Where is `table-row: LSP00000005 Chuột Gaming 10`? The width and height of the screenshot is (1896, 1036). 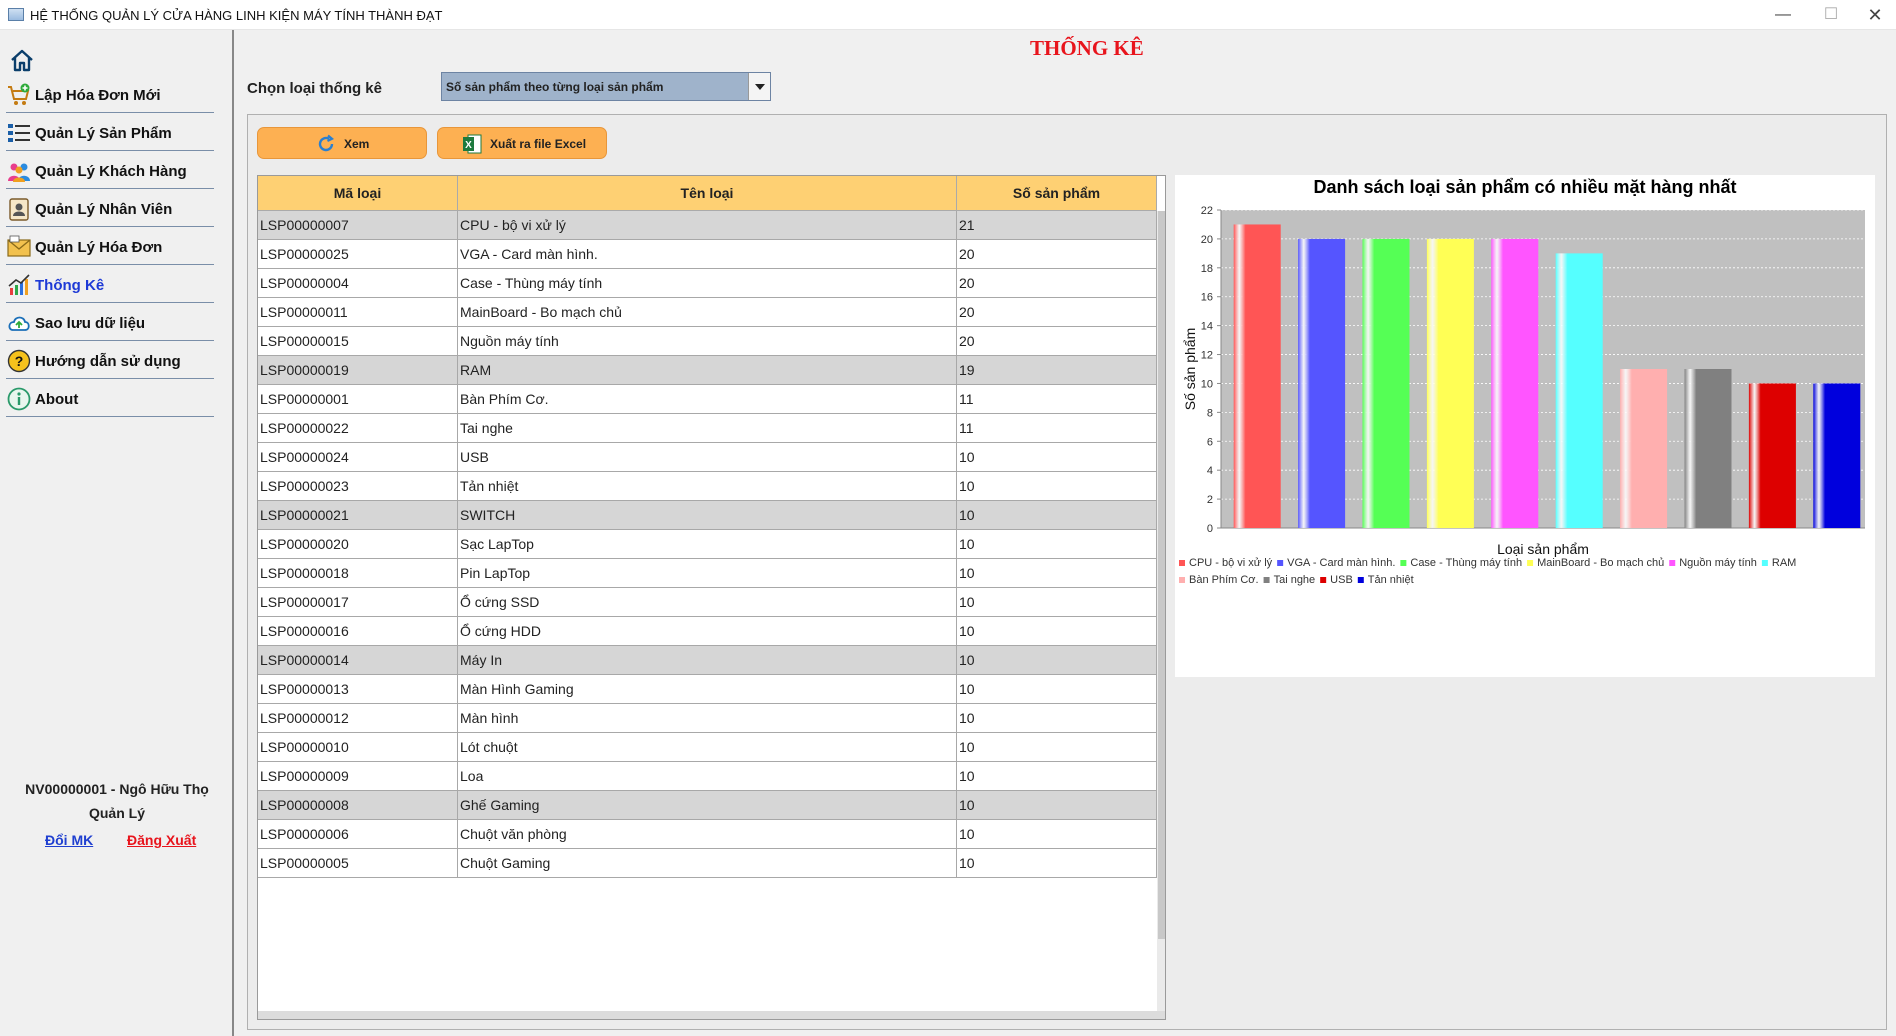 table-row: LSP00000005 Chuột Gaming 10 is located at coordinates (707, 863).